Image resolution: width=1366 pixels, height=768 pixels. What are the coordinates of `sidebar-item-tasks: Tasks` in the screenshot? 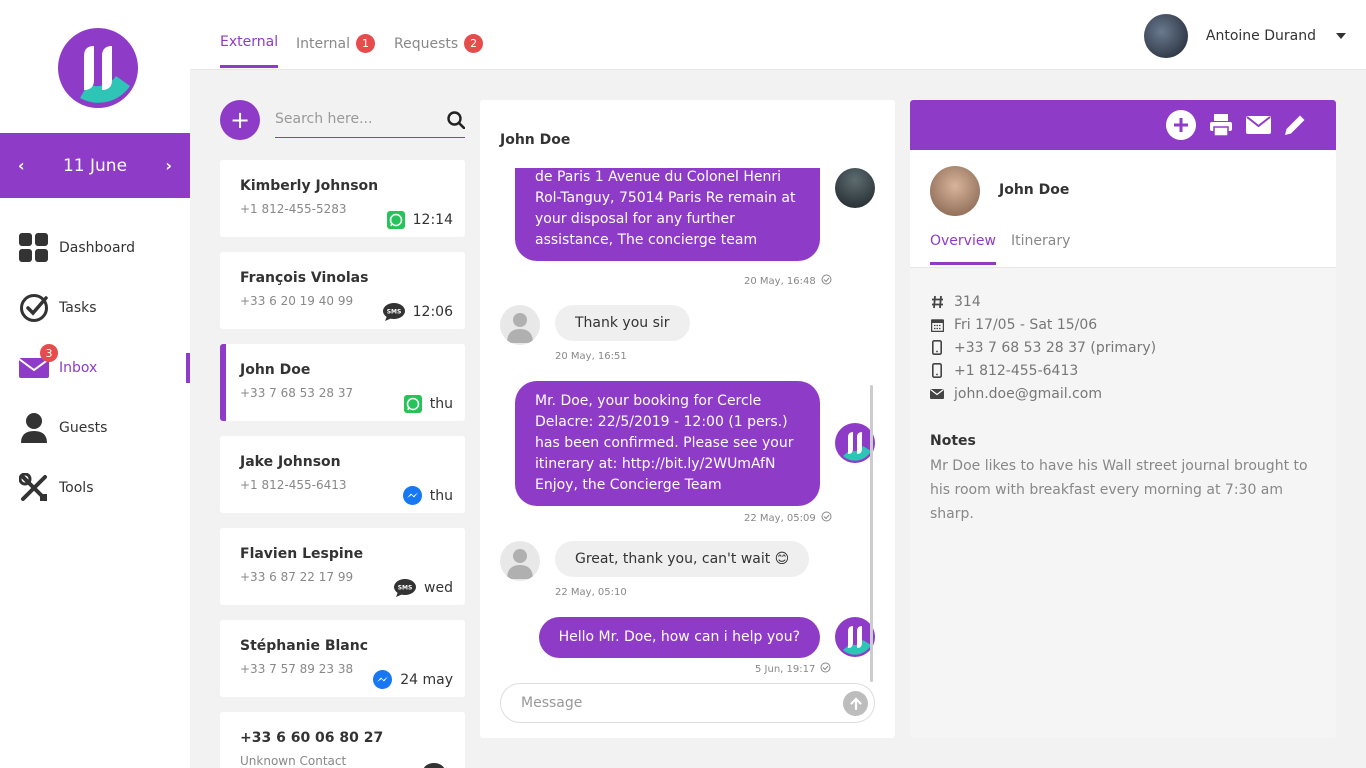 It's located at (95, 308).